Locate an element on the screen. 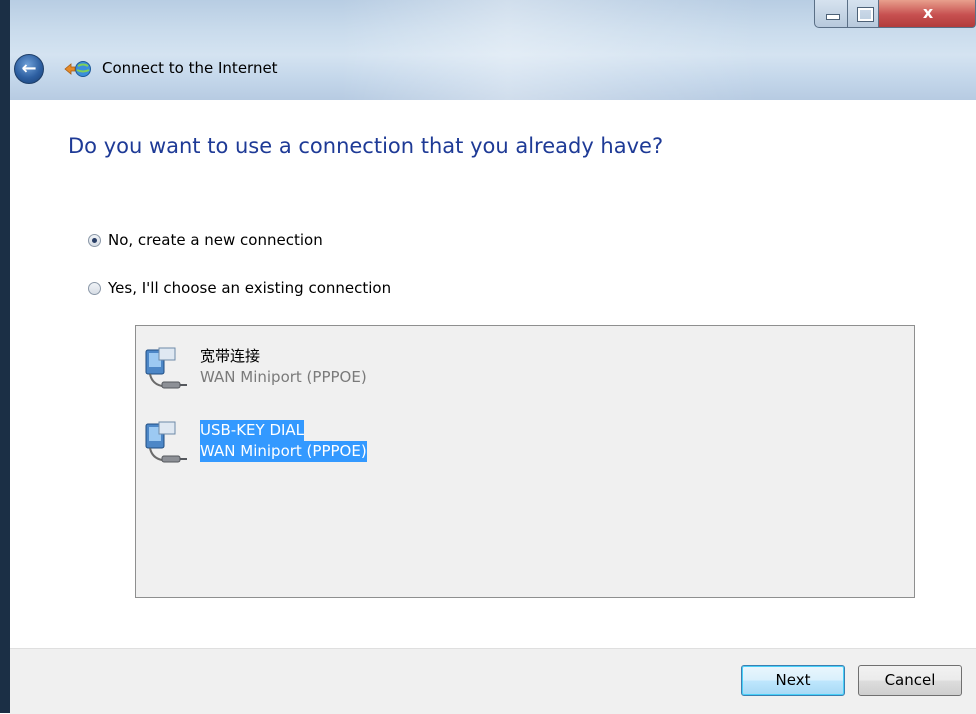 Image resolution: width=976 pixels, height=714 pixels. close-button: x is located at coordinates (927, 14).